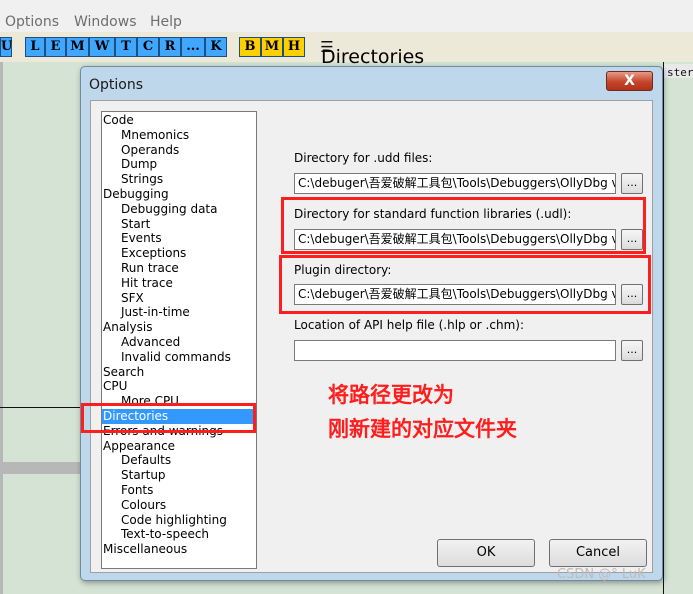 This screenshot has width=693, height=594. Describe the element at coordinates (146, 460) in the screenshot. I see `tree-item: Defaults` at that location.